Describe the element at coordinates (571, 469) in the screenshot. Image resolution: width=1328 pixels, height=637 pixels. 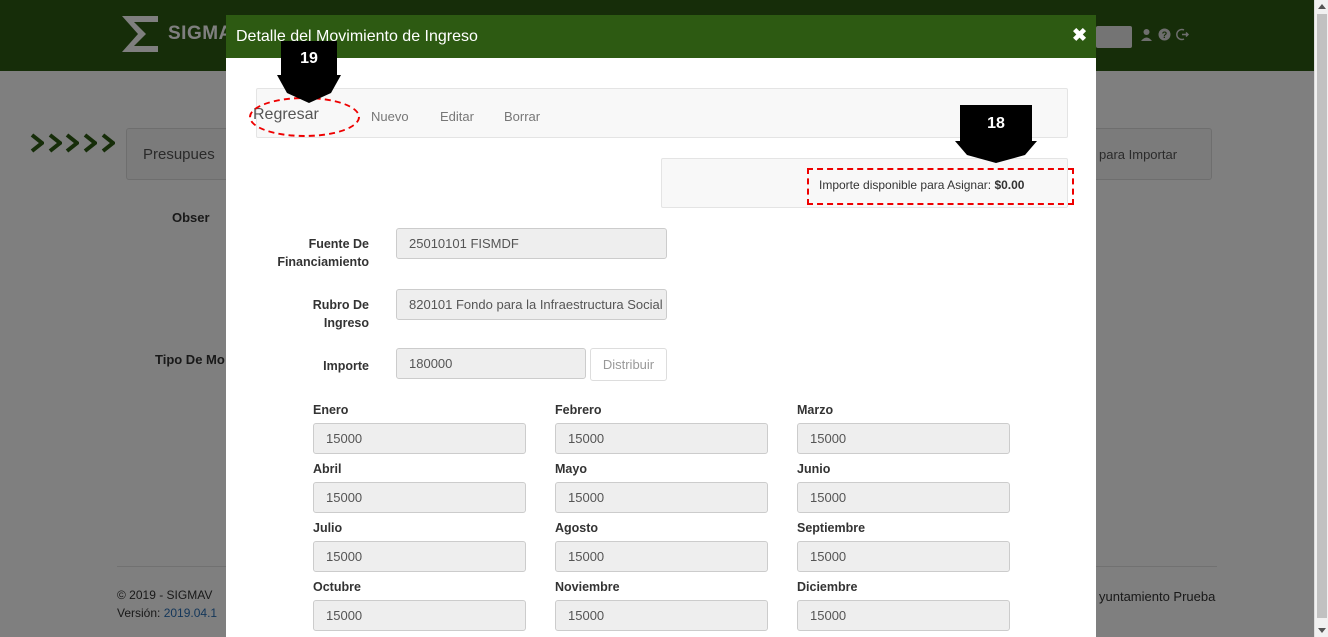
I see `month-label-mayo: Mayo` at that location.